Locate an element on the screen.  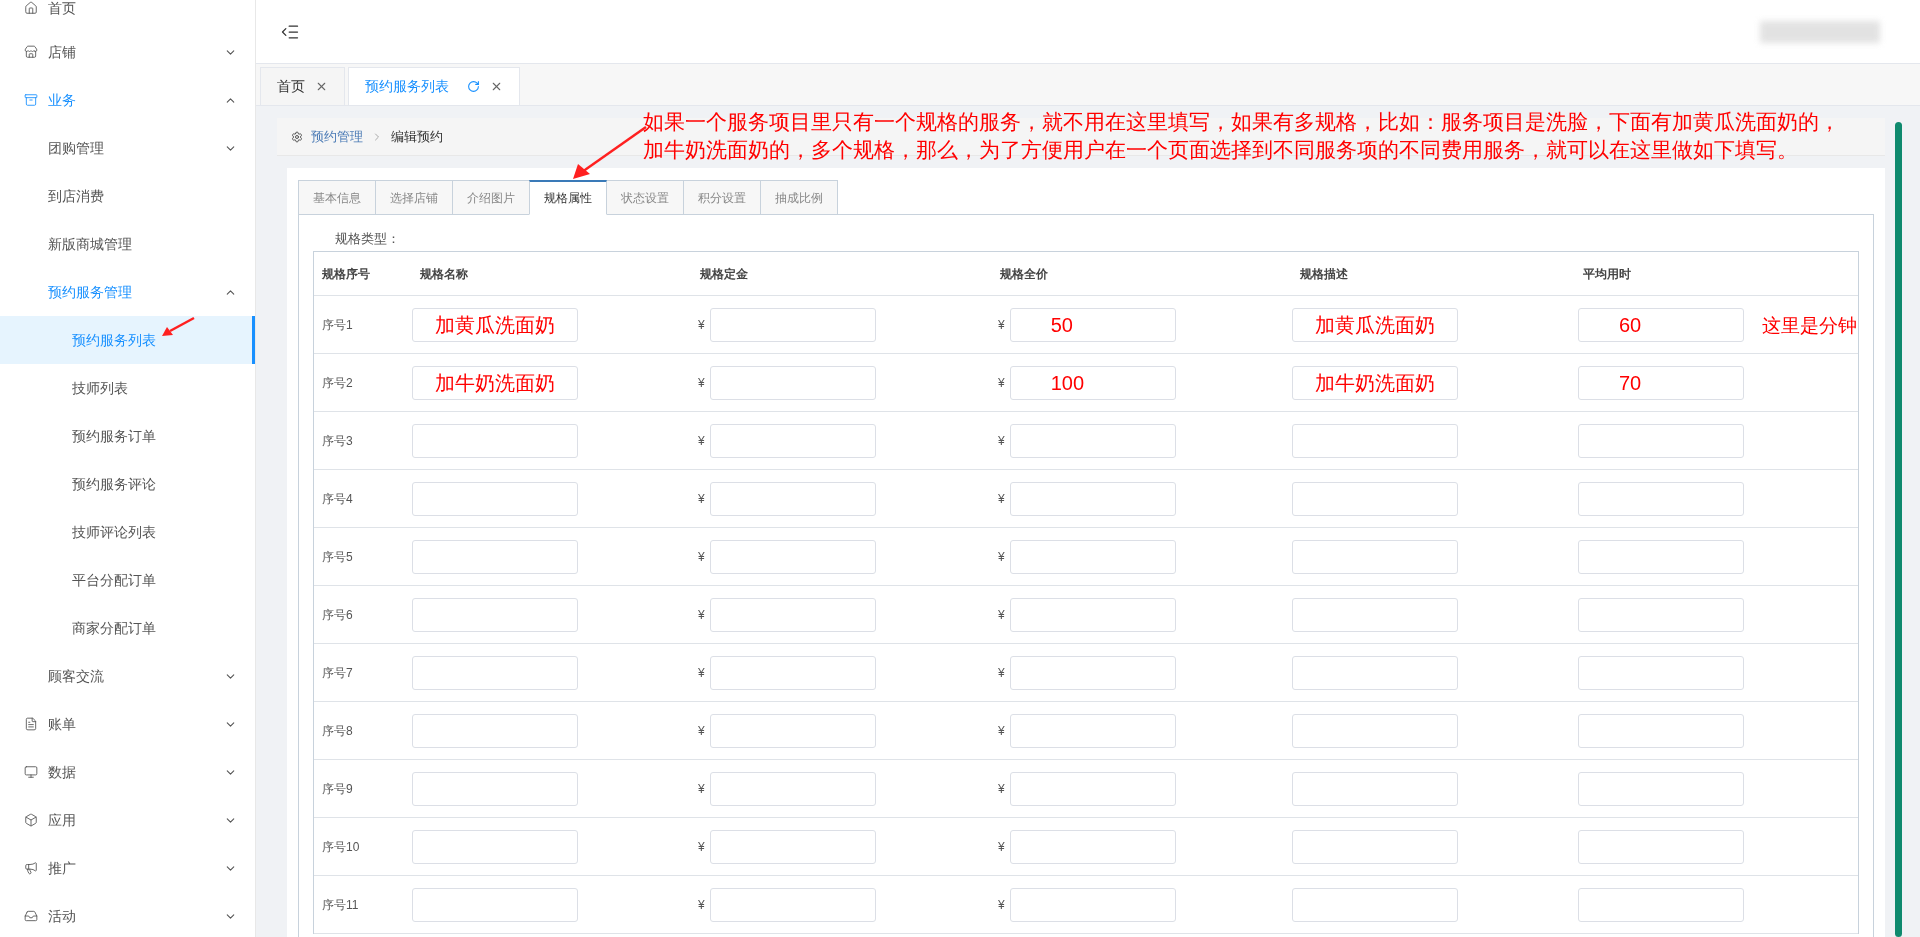
sidebar-item: 新版商城管理 is located at coordinates (127, 244).